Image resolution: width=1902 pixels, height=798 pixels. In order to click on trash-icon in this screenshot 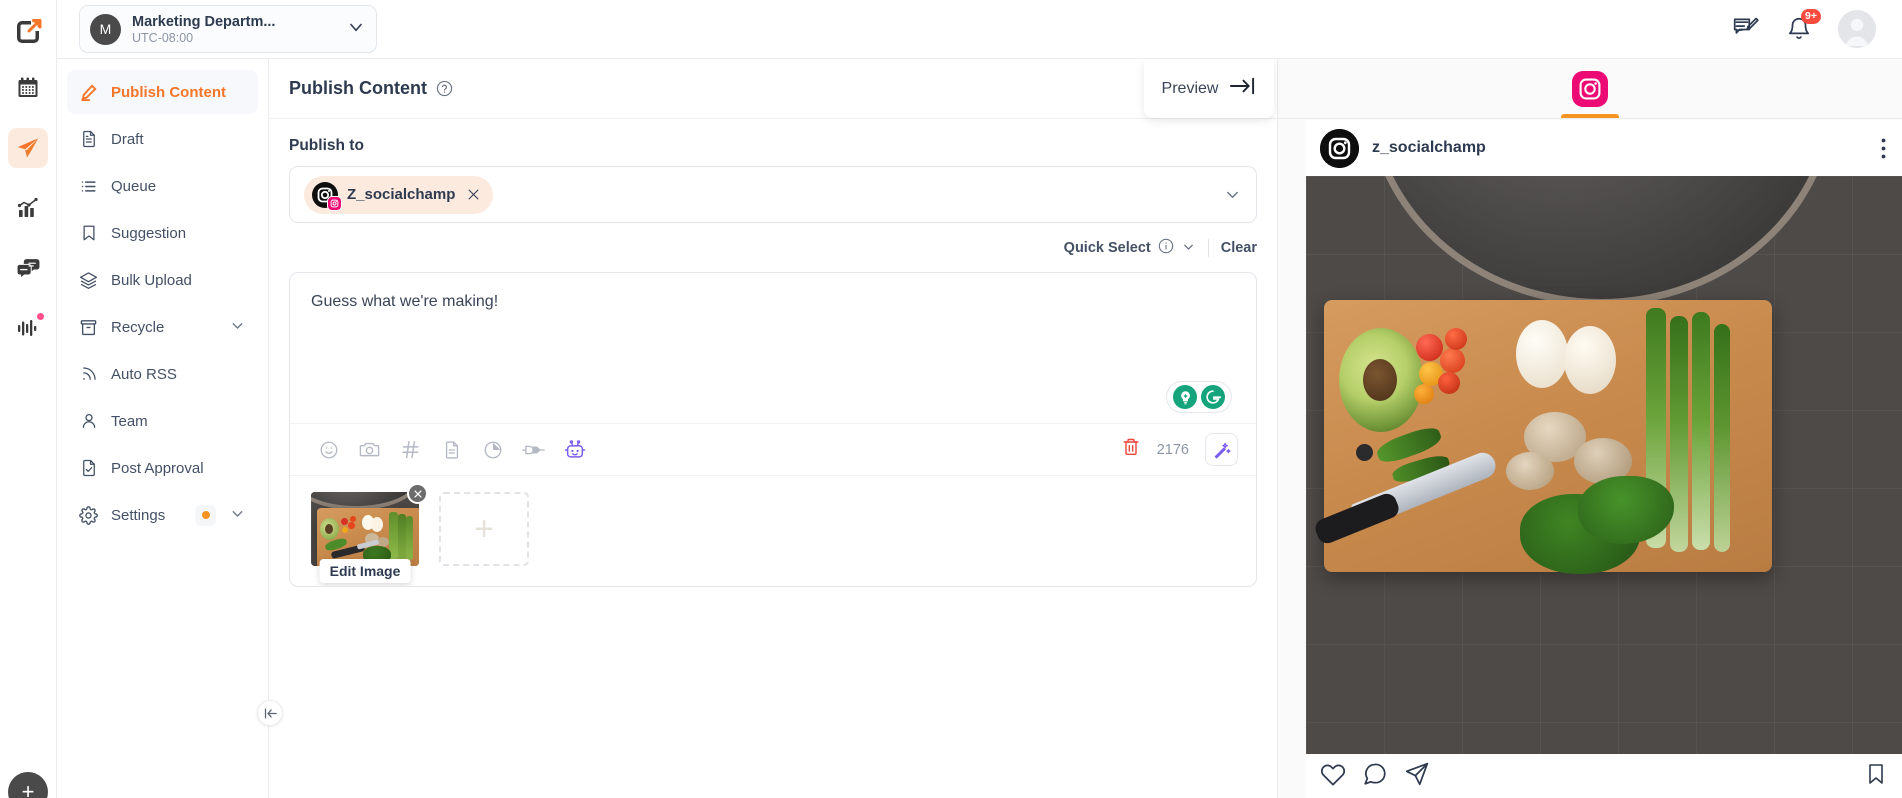, I will do `click(1131, 449)`.